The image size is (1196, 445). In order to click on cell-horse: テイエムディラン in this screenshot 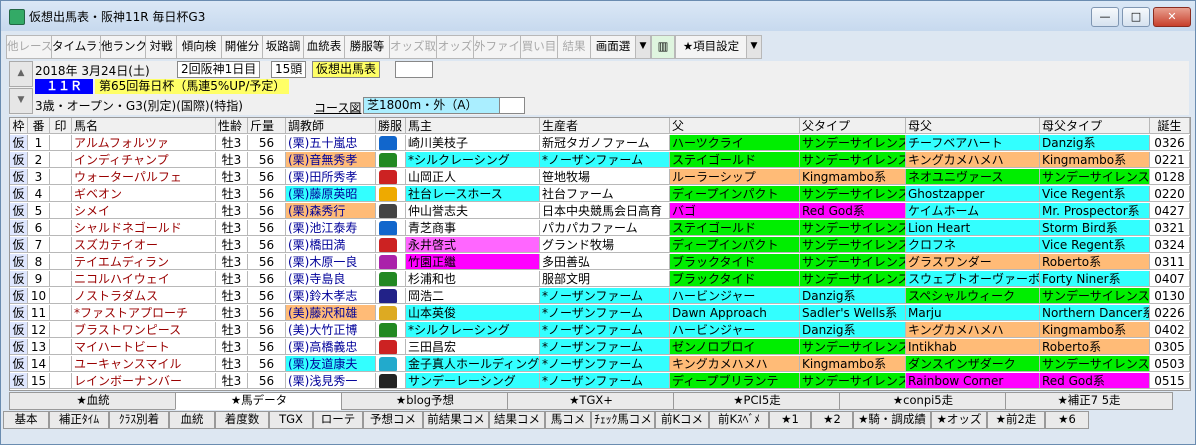, I will do `click(144, 262)`.